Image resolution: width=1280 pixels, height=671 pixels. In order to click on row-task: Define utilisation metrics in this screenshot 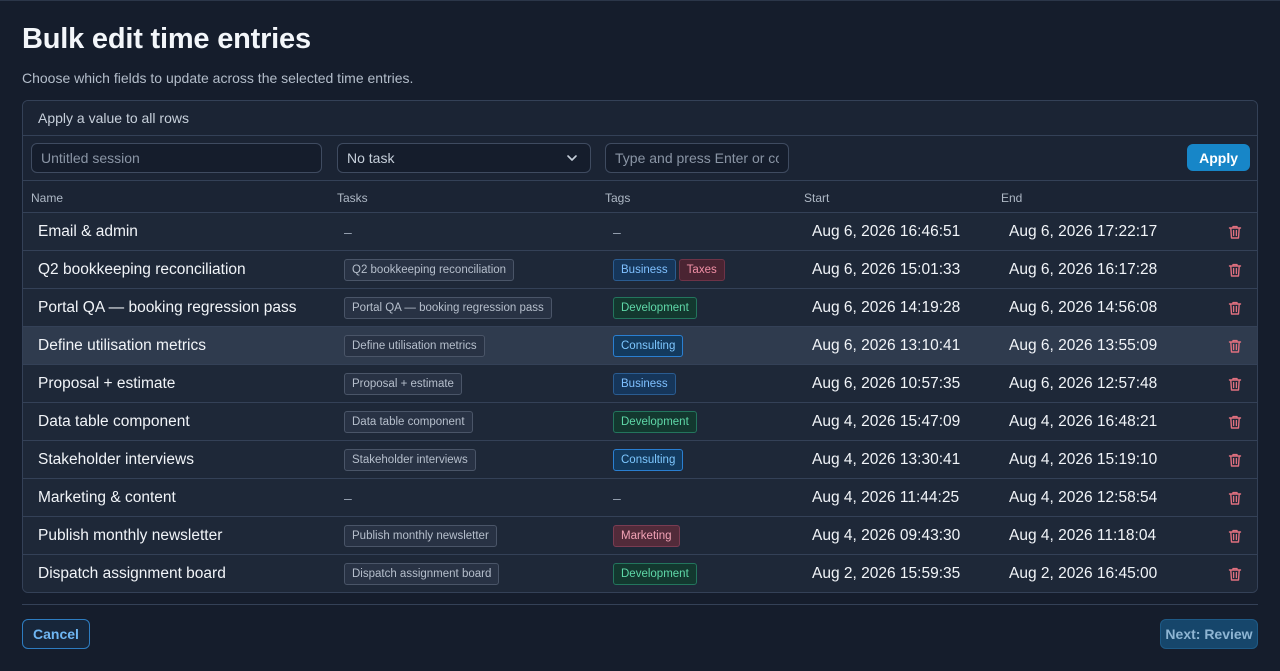, I will do `click(414, 345)`.